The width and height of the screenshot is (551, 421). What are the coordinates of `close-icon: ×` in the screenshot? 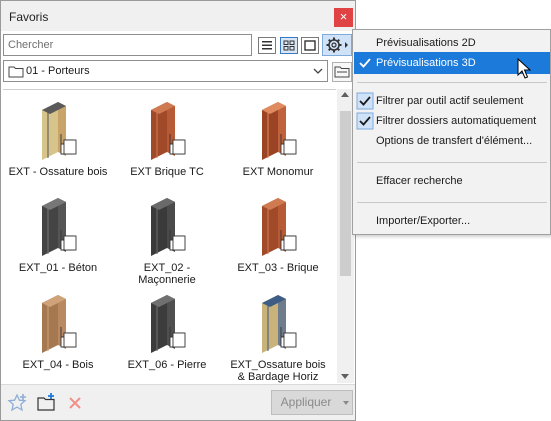 It's located at (343, 16).